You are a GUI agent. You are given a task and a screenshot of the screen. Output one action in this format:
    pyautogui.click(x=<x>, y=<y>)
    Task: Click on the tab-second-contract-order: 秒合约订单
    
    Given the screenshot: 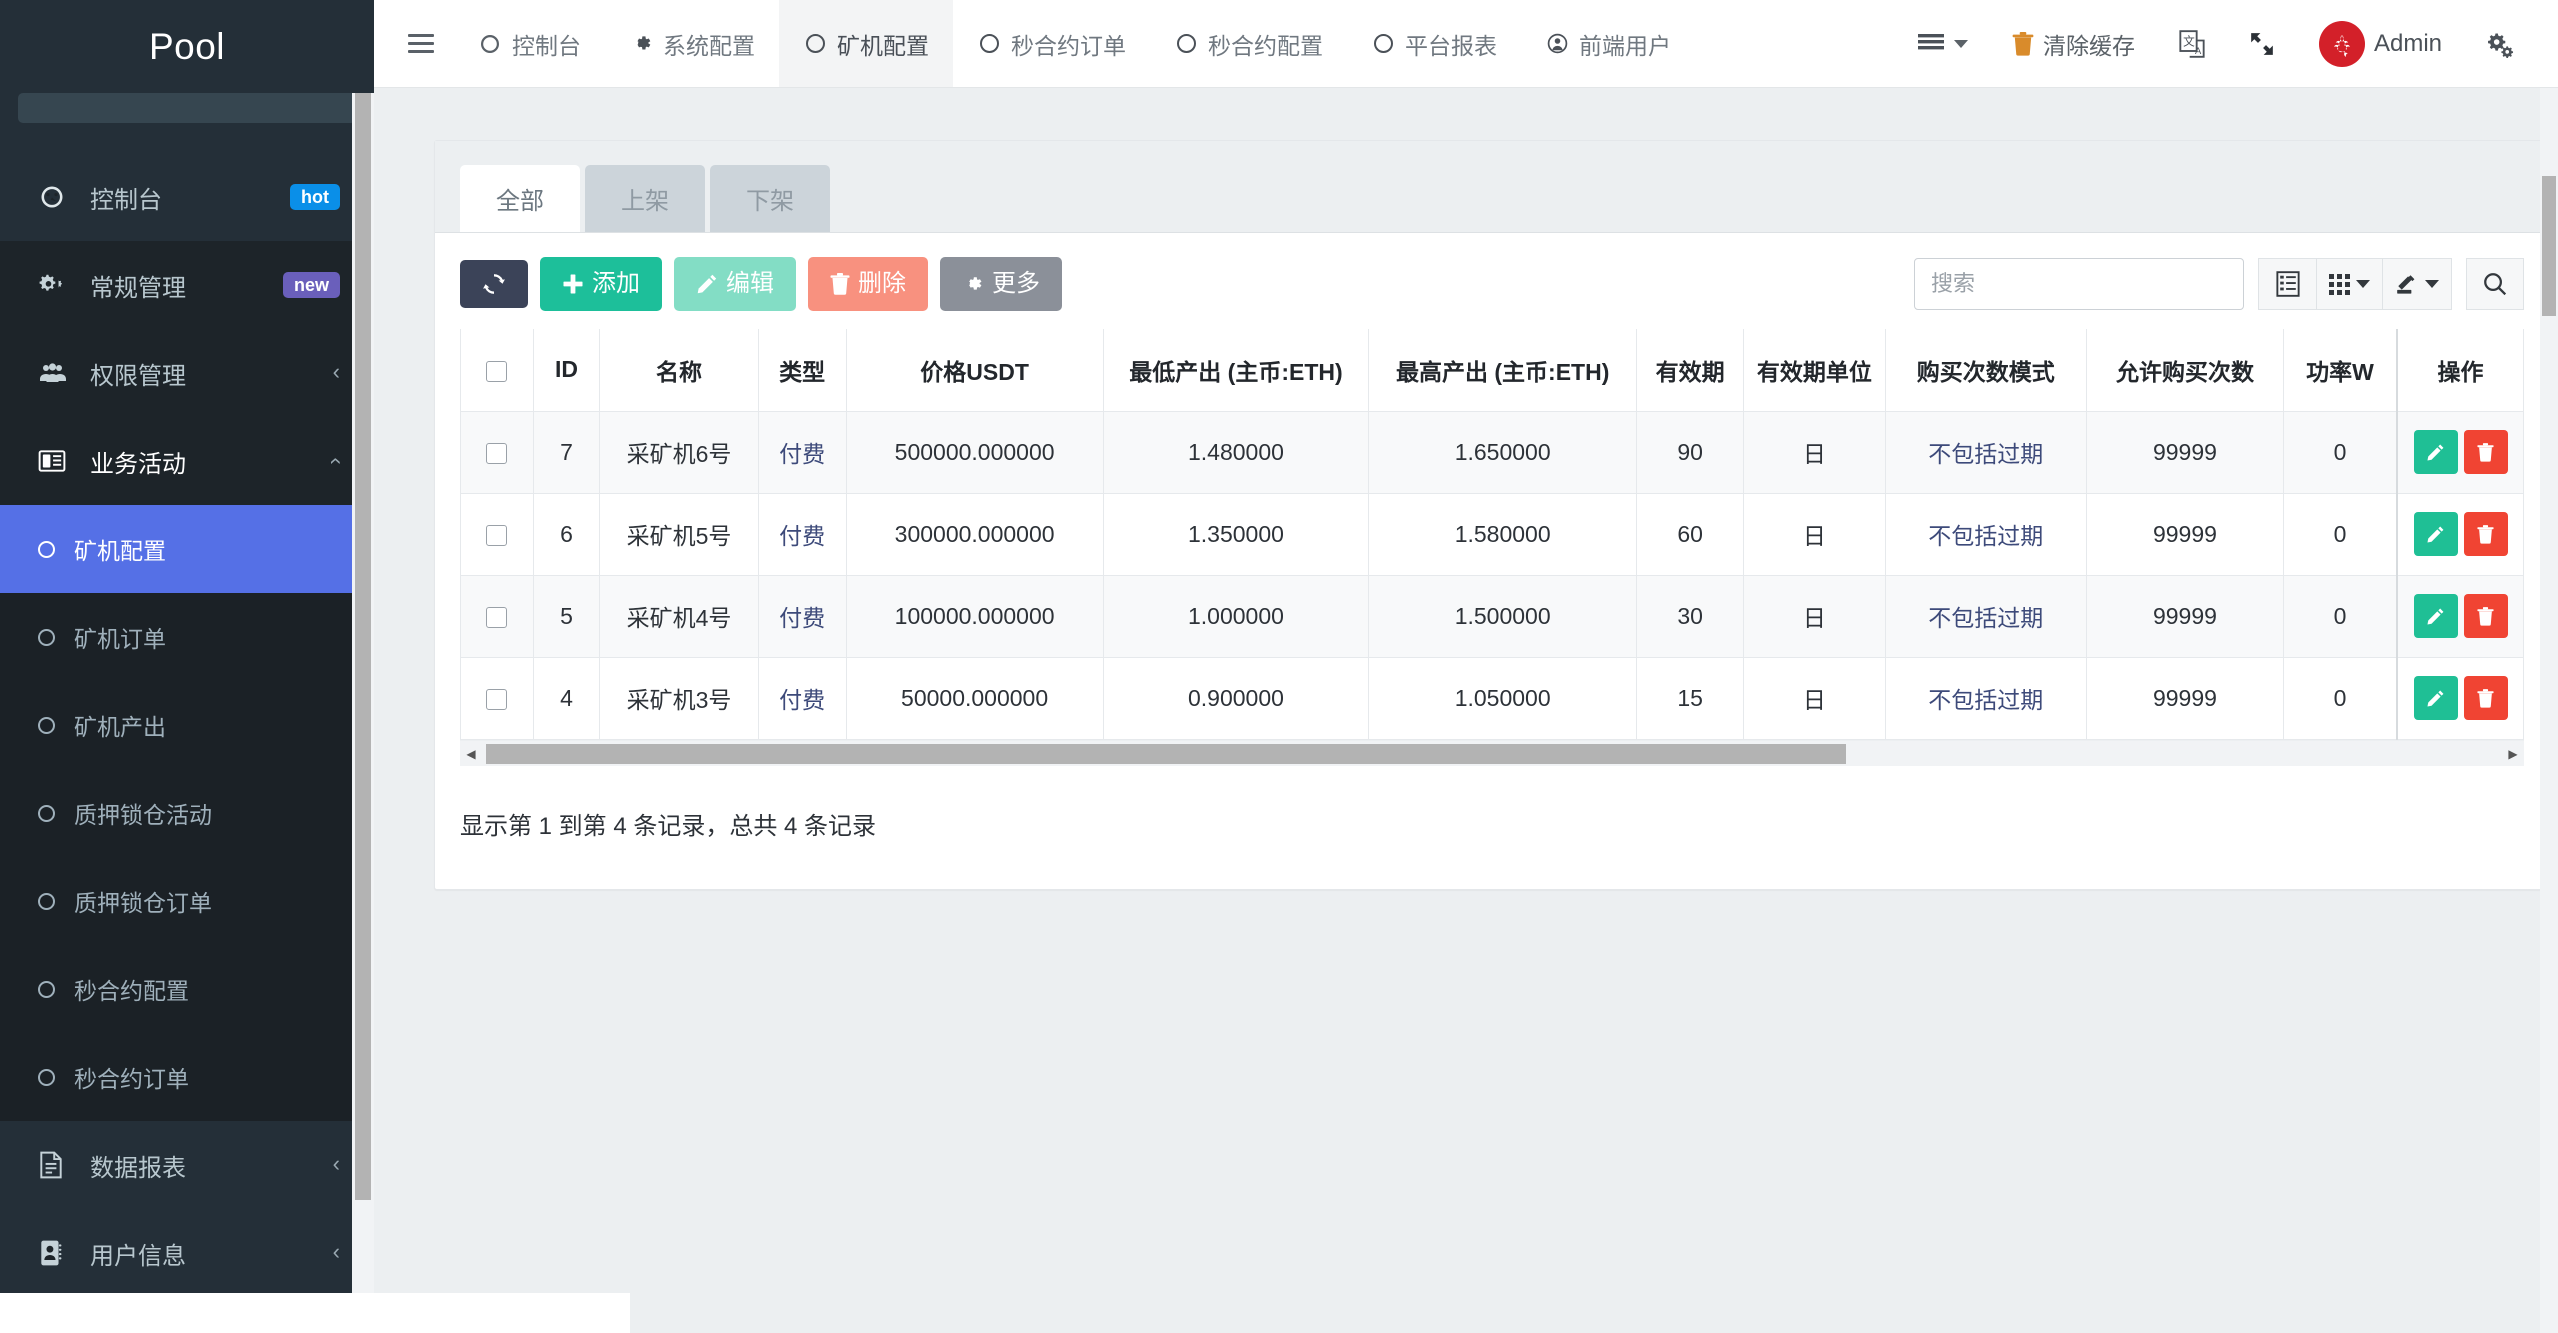 What is the action you would take?
    pyautogui.click(x=1051, y=43)
    